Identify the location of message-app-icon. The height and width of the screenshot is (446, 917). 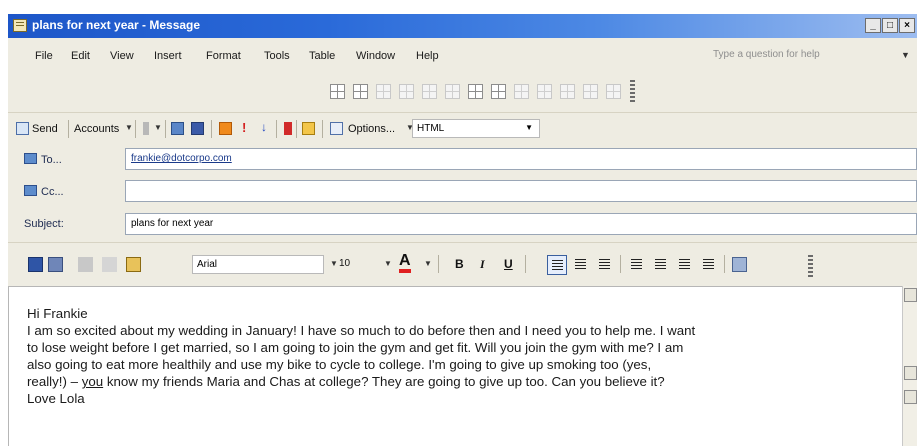
(20, 25).